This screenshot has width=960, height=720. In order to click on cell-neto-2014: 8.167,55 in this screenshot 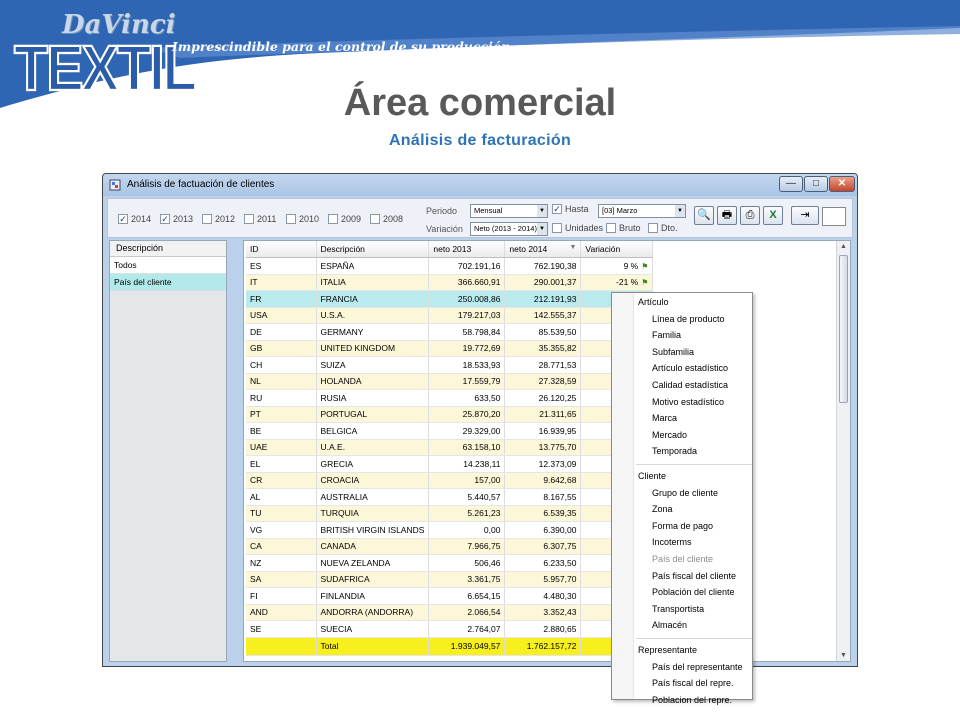, I will do `click(543, 497)`.